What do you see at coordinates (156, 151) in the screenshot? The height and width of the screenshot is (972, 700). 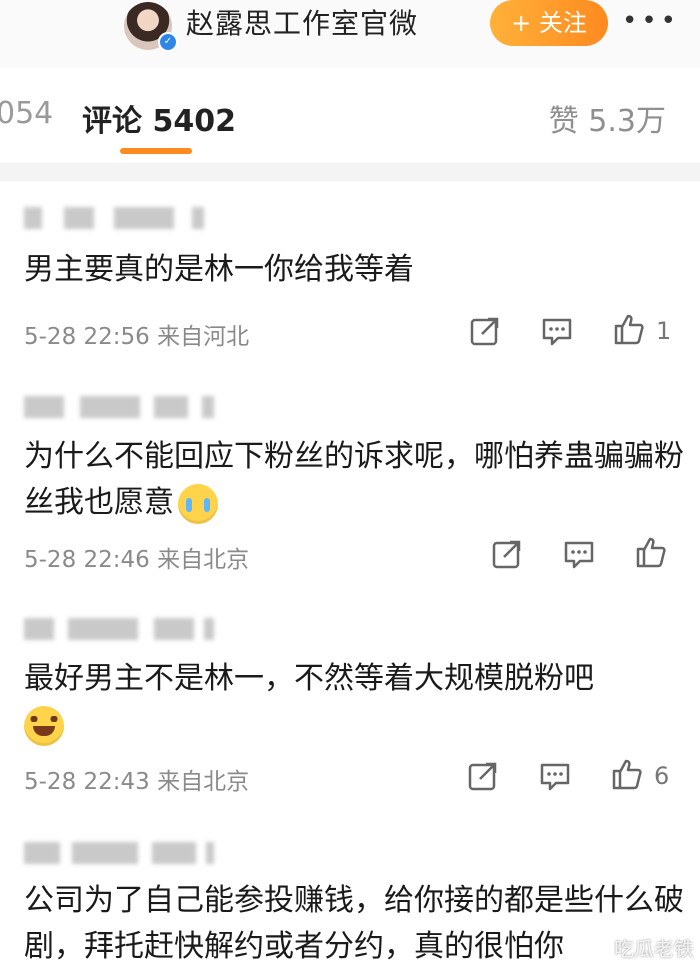 I see `active-tab-indicator` at bounding box center [156, 151].